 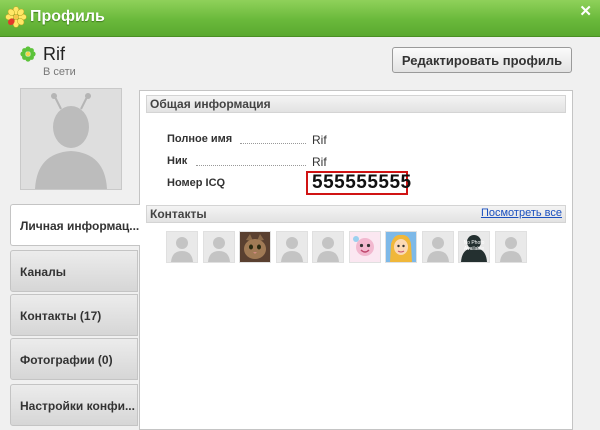 I want to click on icq-number-label: Номер ICQ, so click(x=196, y=183).